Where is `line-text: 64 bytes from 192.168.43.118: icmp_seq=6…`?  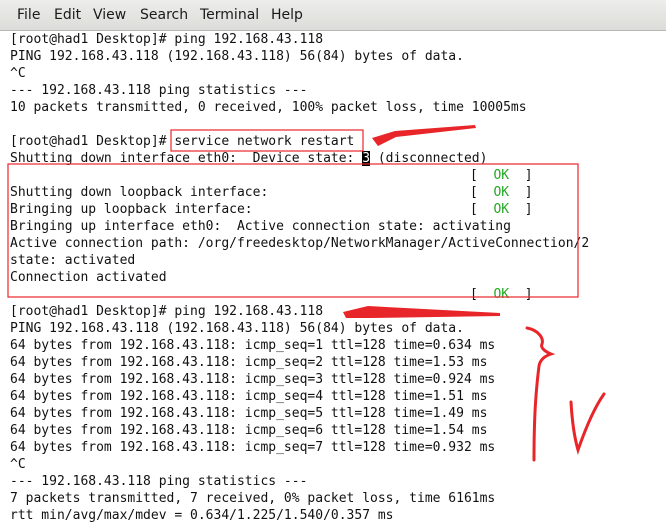 line-text: 64 bytes from 192.168.43.118: icmp_seq=6… is located at coordinates (249, 430).